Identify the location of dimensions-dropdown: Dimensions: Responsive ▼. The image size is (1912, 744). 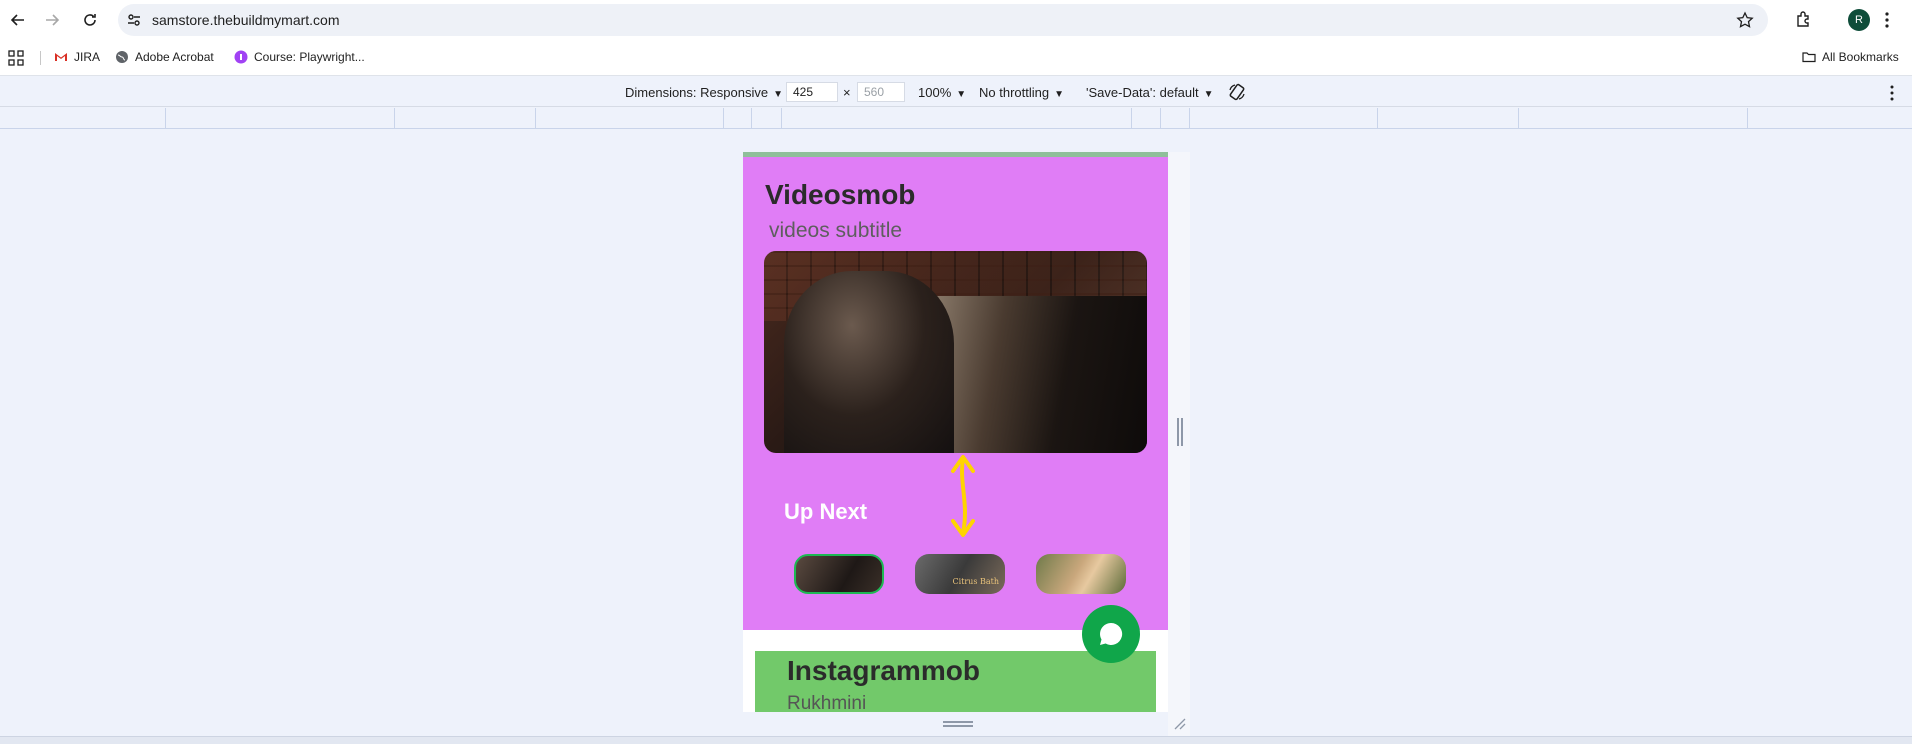
(704, 92).